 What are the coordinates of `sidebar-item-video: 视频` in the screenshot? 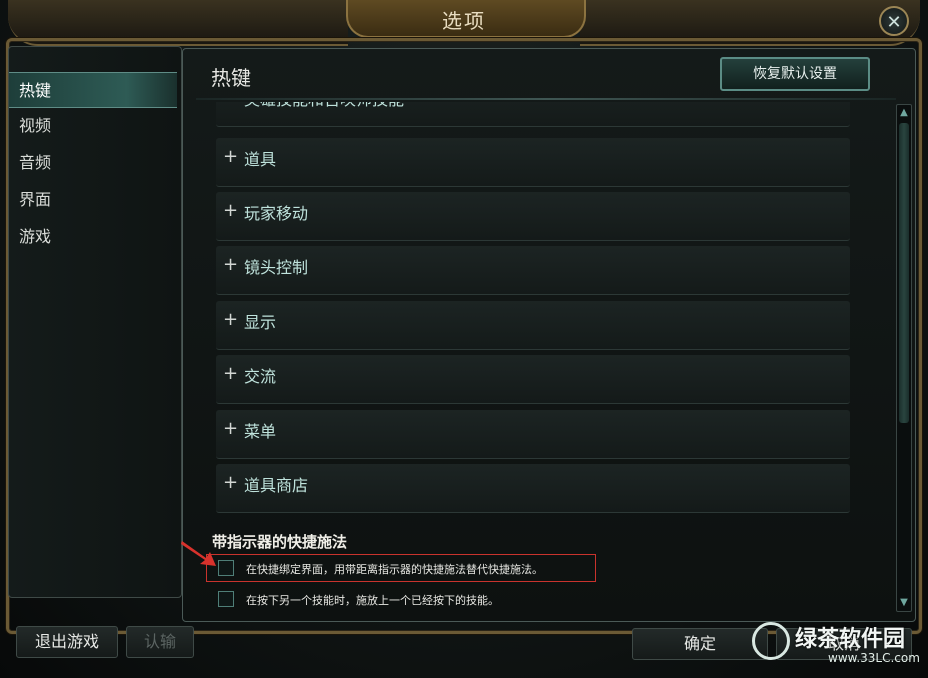 It's located at (93, 126).